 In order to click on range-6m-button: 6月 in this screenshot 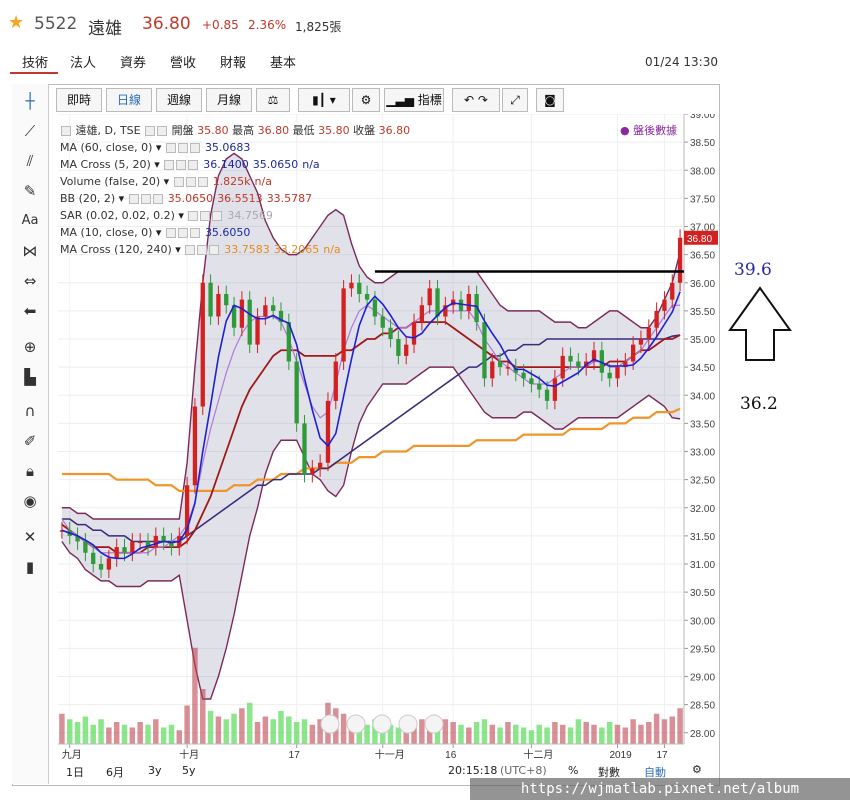, I will do `click(115, 772)`.